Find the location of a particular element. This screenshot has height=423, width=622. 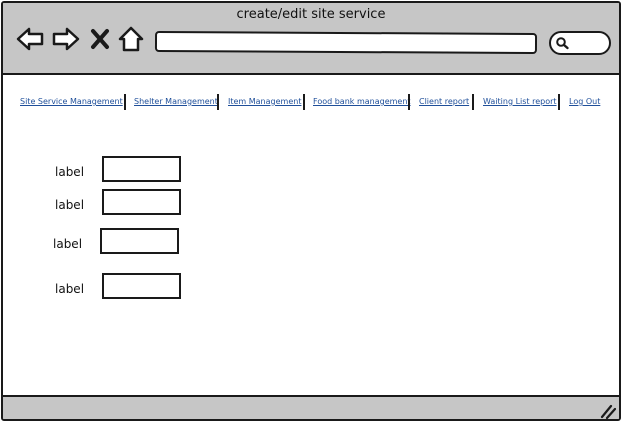

arrow-left-icon is located at coordinates (30, 39).